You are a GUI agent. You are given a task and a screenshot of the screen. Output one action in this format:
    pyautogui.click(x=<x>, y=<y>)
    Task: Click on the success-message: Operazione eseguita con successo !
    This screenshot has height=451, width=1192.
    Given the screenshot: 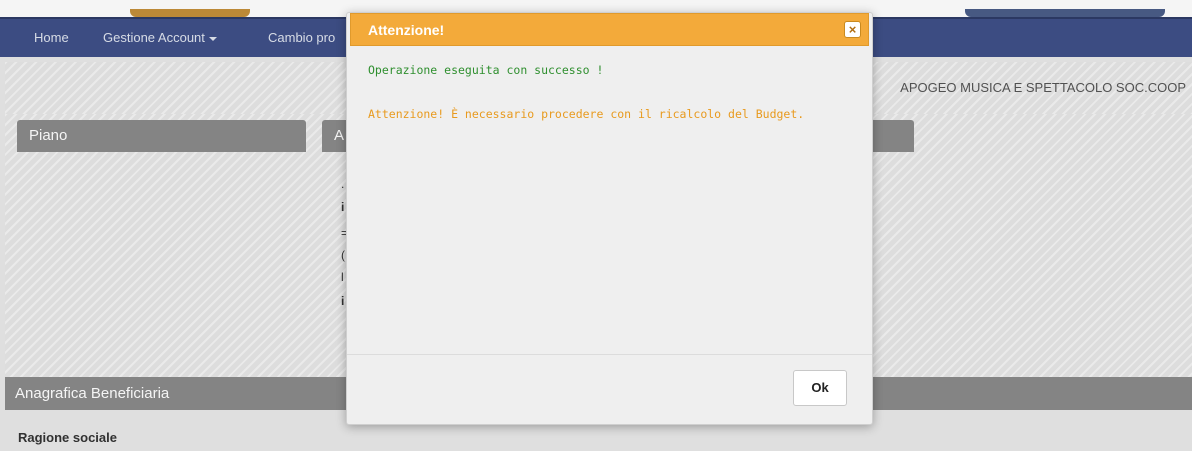 What is the action you would take?
    pyautogui.click(x=486, y=70)
    